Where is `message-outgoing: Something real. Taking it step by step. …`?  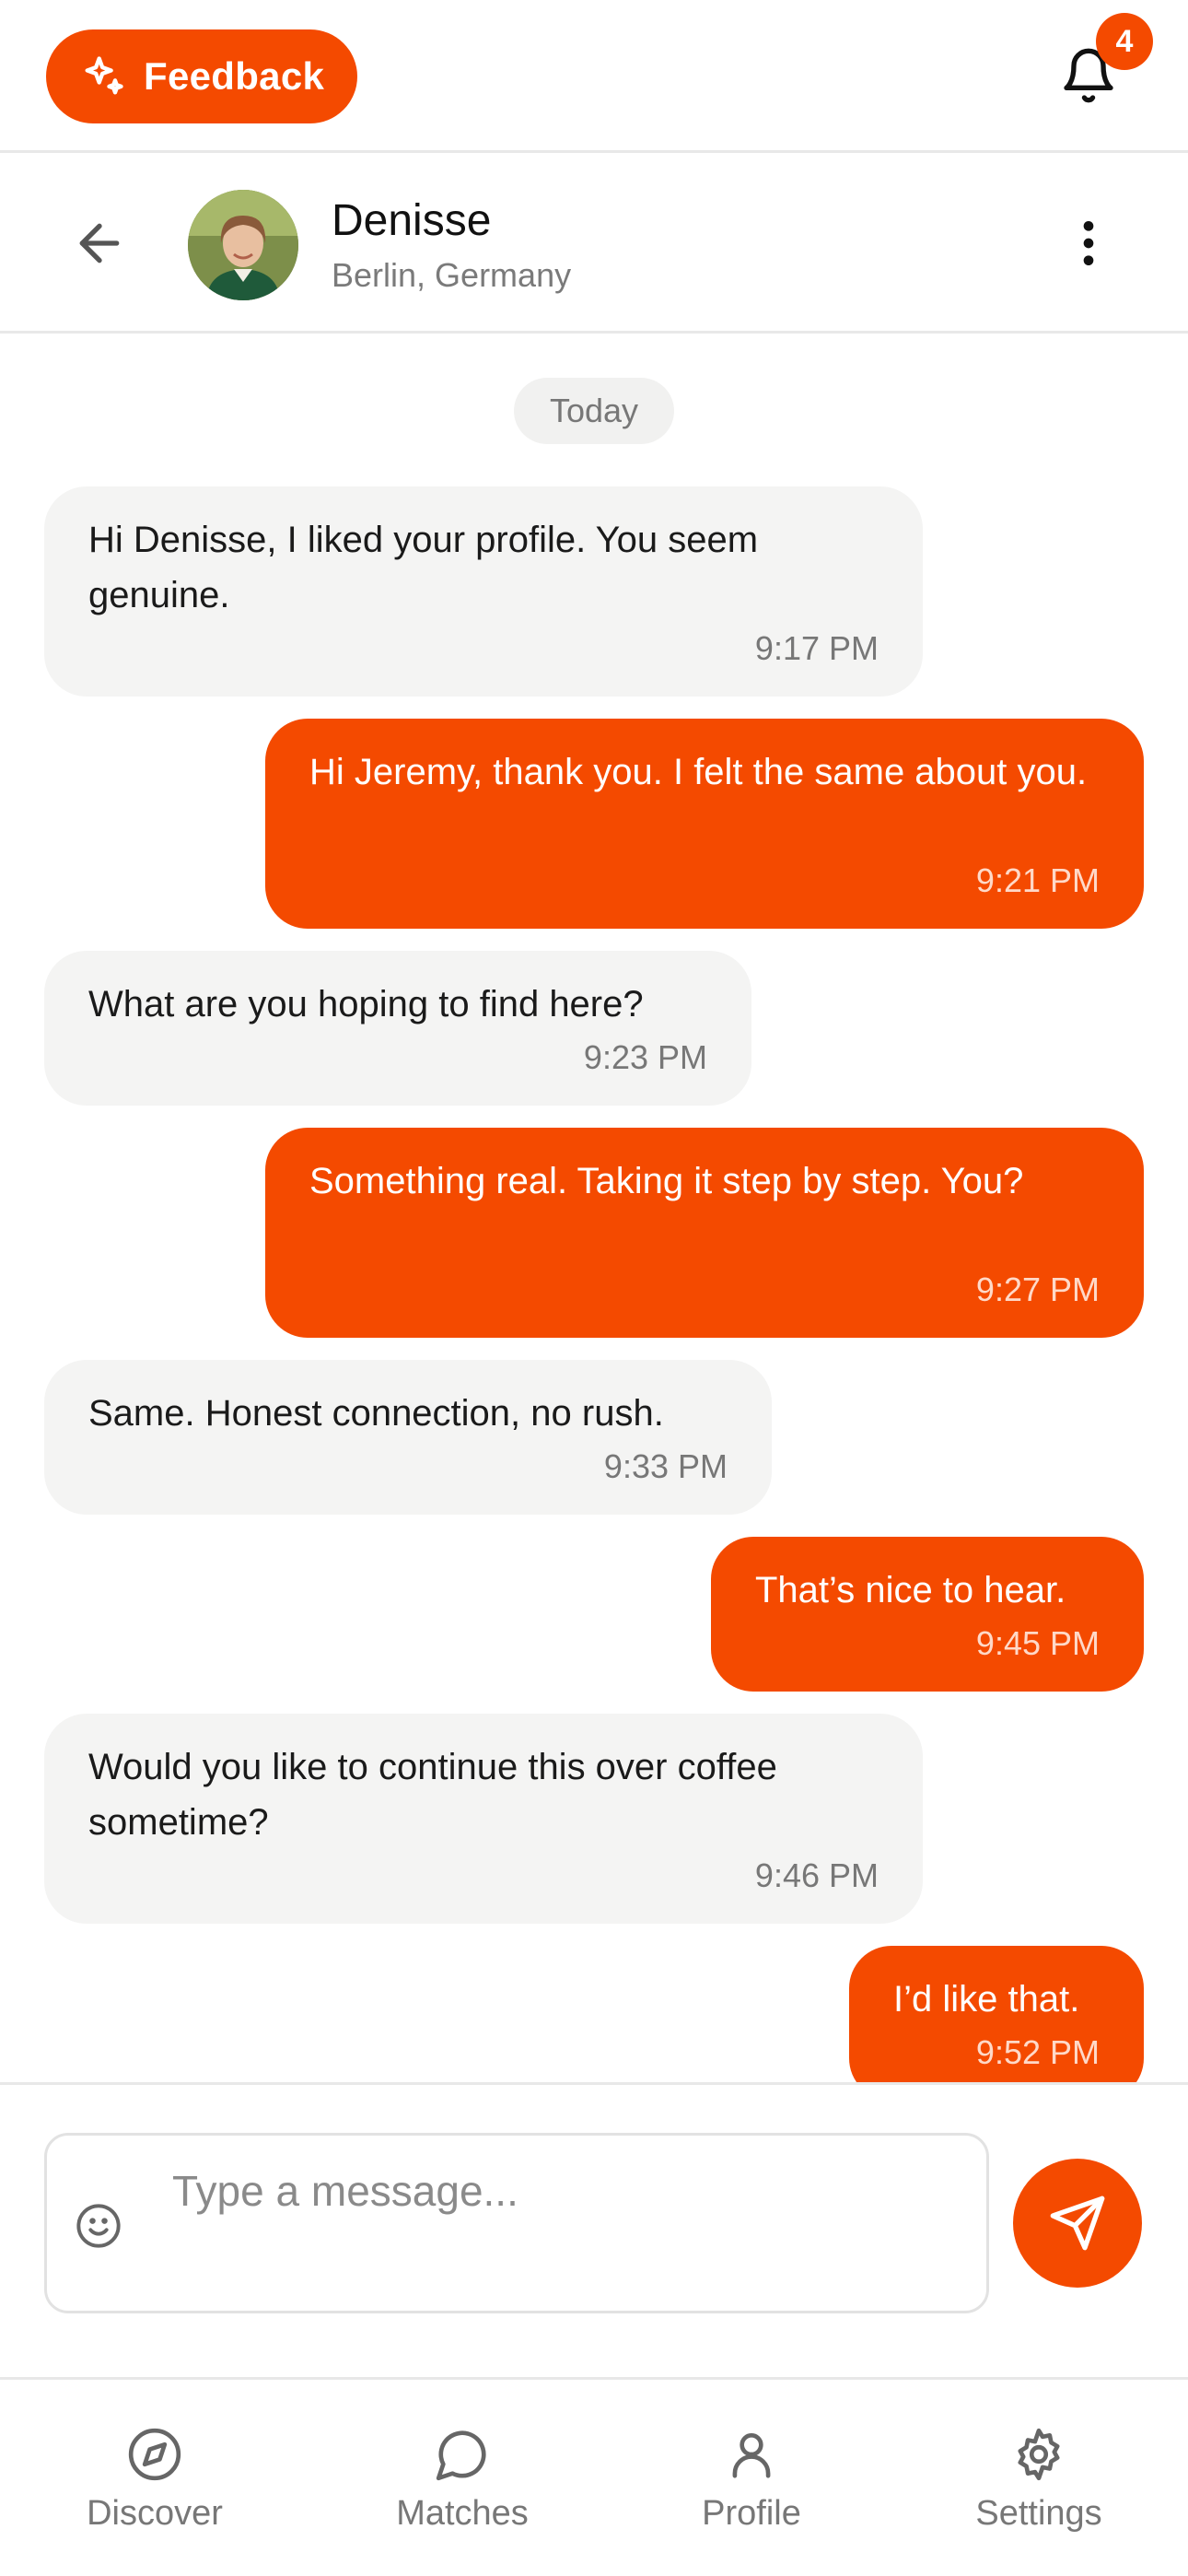 message-outgoing: Something real. Taking it step by step. … is located at coordinates (705, 1233).